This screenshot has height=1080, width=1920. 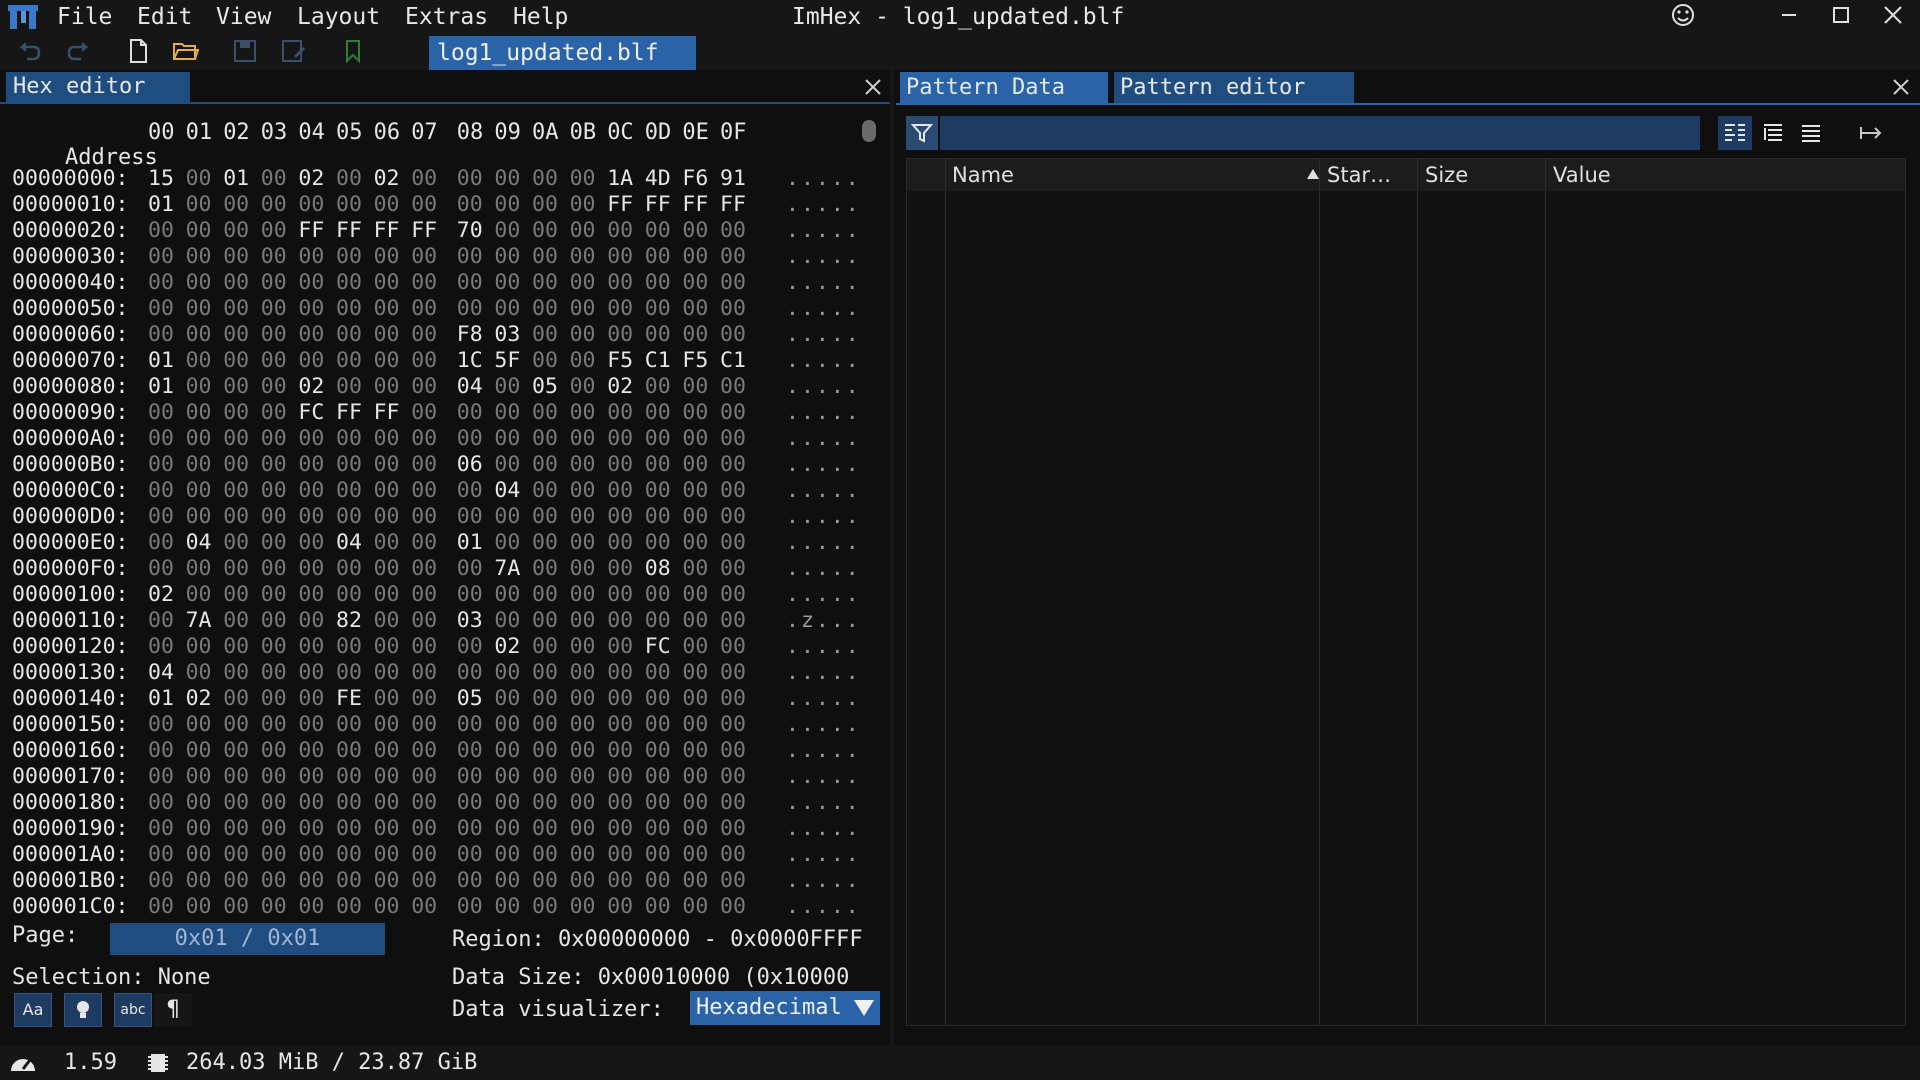 What do you see at coordinates (163, 179) in the screenshot?
I see `hex-byte: 15` at bounding box center [163, 179].